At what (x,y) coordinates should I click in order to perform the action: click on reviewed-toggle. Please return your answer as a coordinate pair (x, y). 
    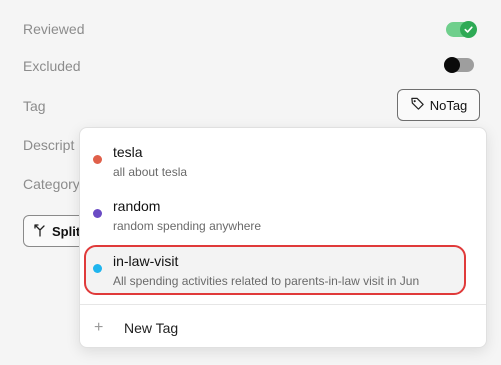
    Looking at the image, I should click on (461, 29).